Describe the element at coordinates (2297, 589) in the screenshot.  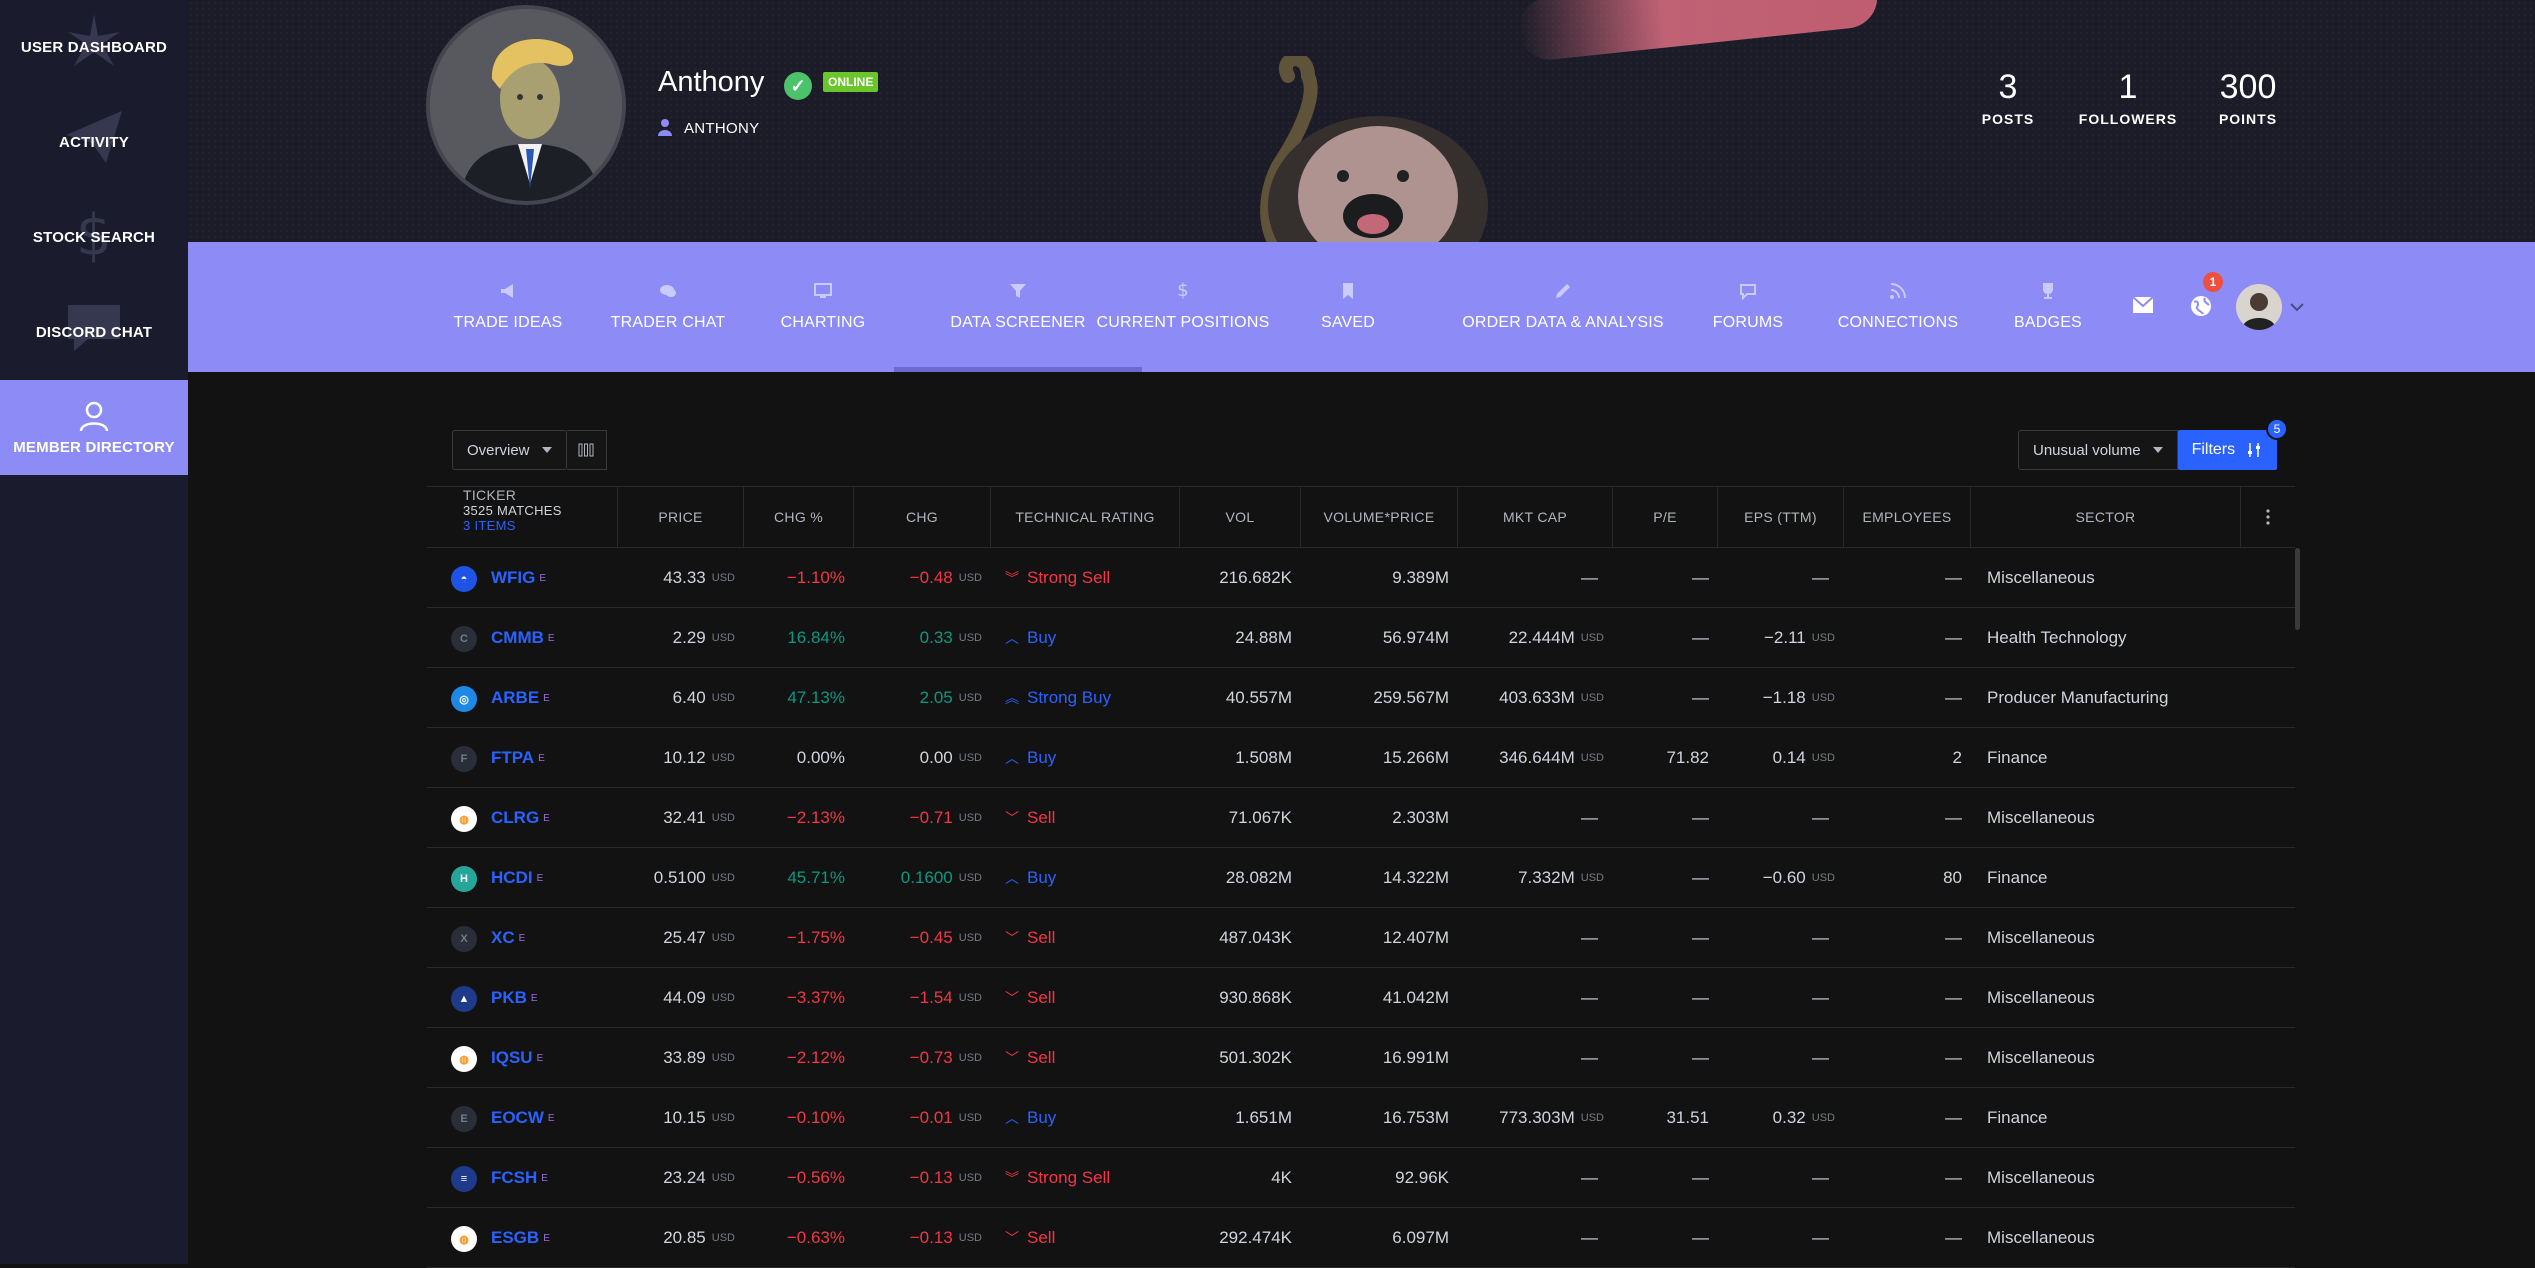
I see `table-scrollbar` at that location.